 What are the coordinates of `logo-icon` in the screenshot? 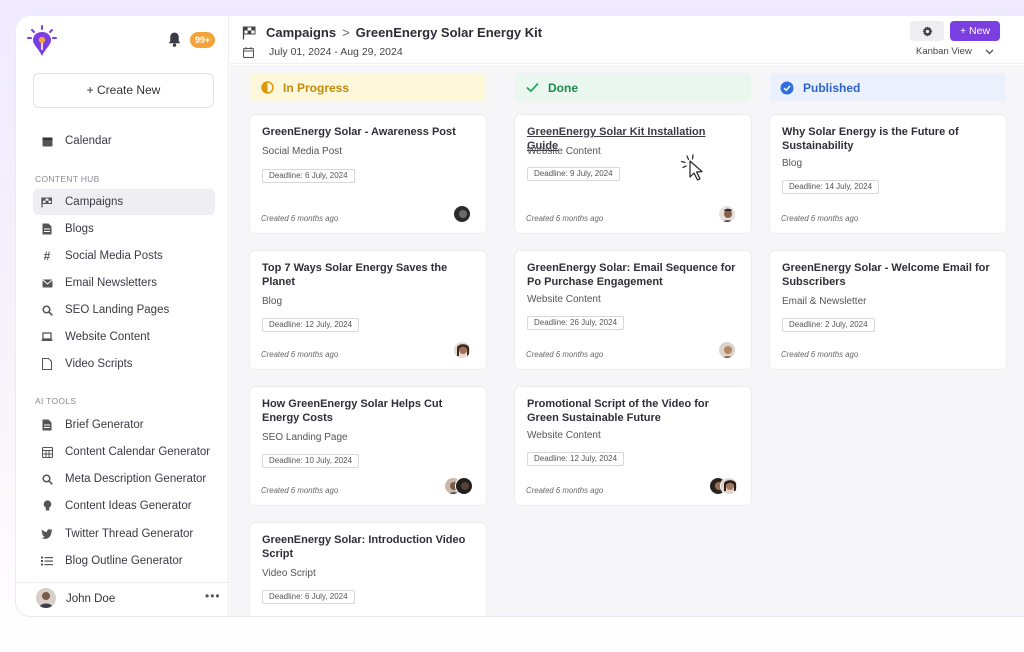 It's located at (42, 41).